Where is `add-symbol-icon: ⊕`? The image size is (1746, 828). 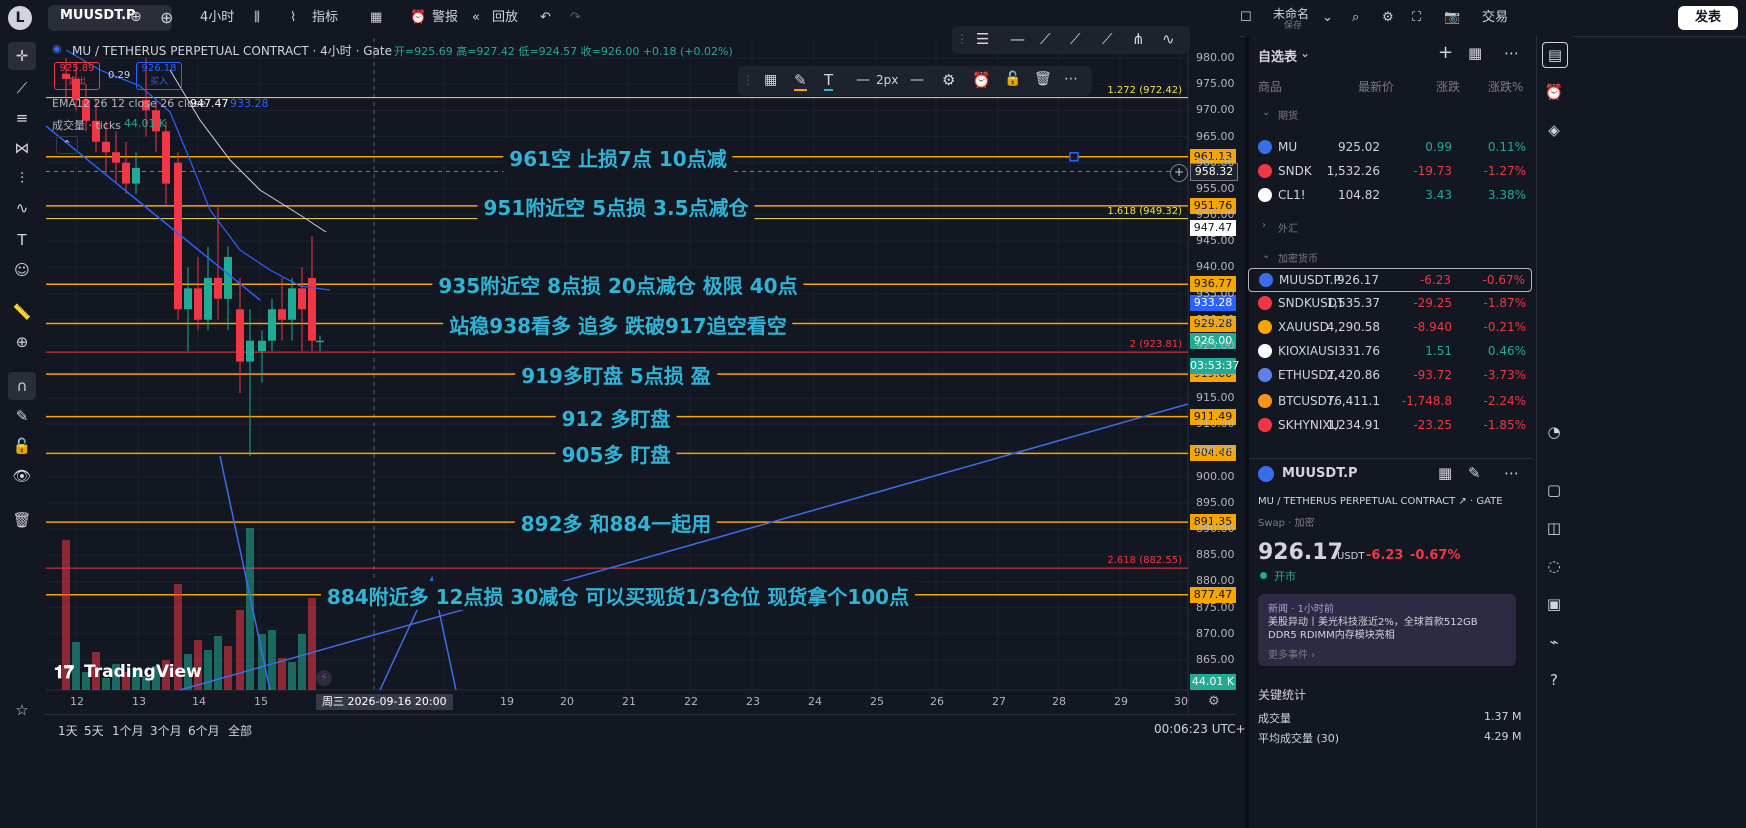
add-symbol-icon: ⊕ is located at coordinates (166, 18).